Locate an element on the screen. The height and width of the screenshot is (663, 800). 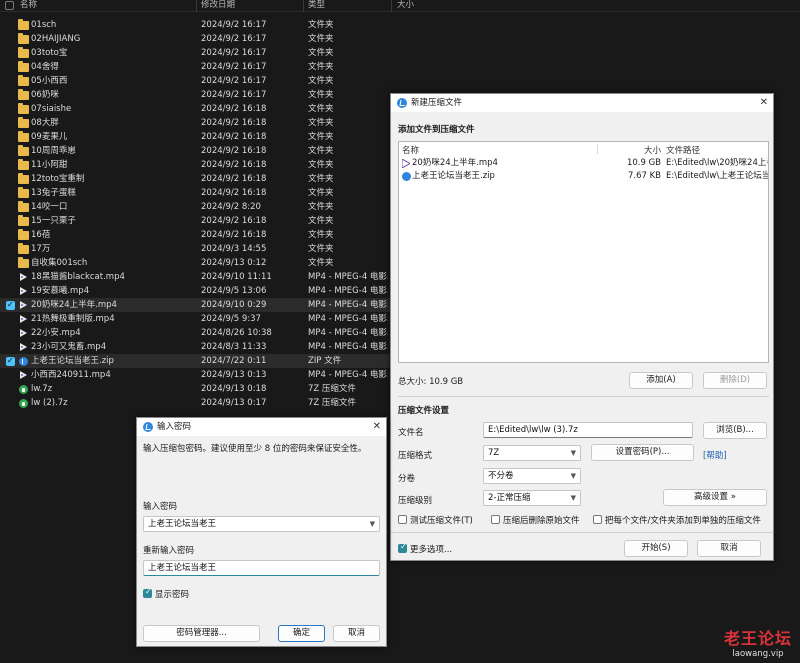
file-name: 18黑猫酱blackcat.mp4 is located at coordinates (78, 277).